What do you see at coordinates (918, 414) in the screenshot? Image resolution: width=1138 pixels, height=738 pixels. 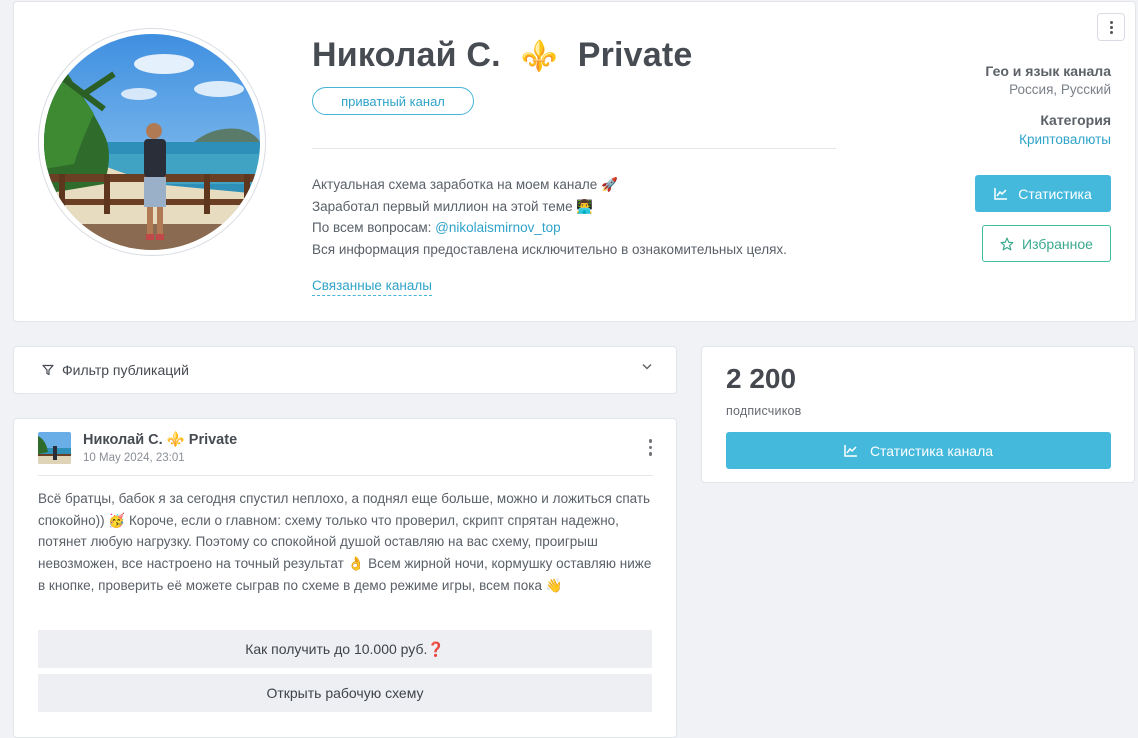 I see `subscribers-card: 2 200 подписчиков Статистика канала` at bounding box center [918, 414].